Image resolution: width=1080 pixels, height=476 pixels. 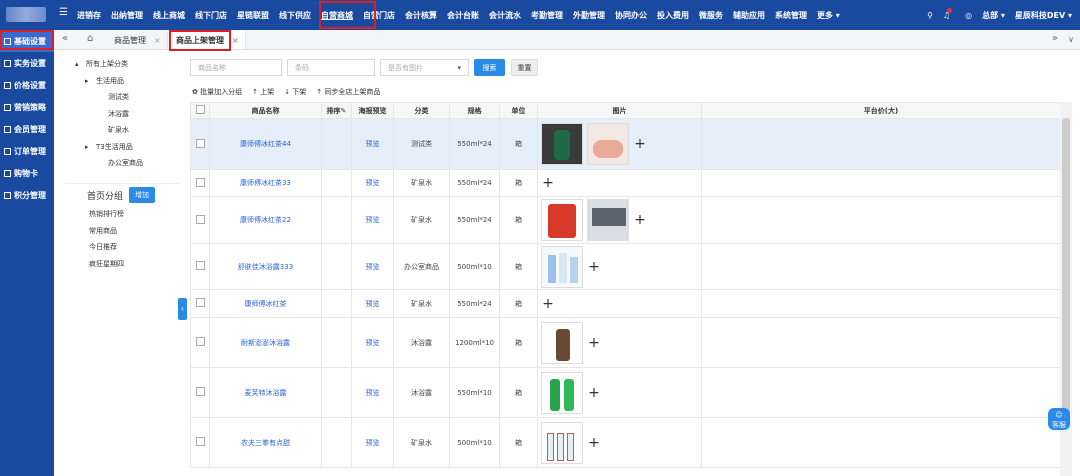 I want to click on column-header: 商品名称, so click(x=265, y=110).